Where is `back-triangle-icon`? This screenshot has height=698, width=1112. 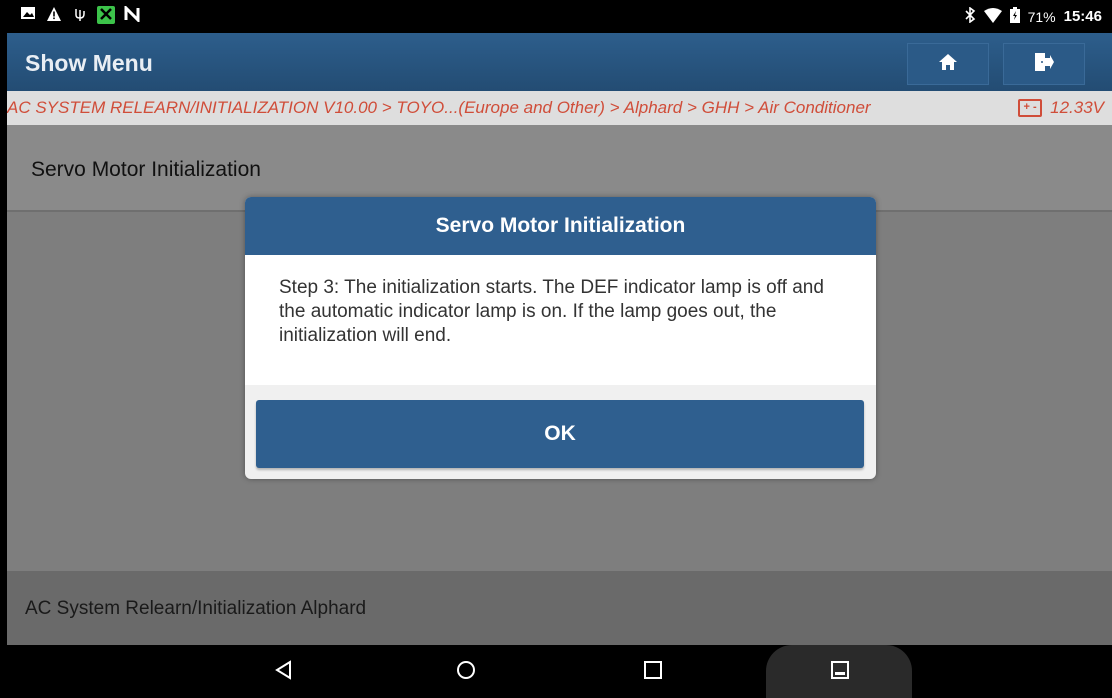
back-triangle-icon is located at coordinates (284, 672).